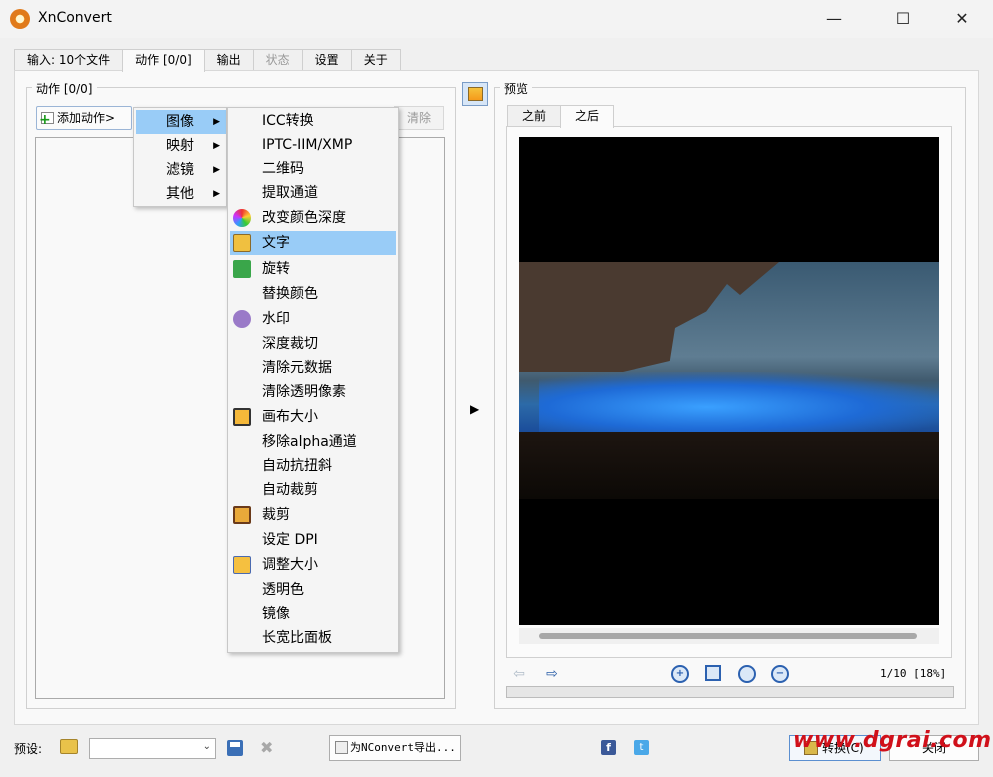 This screenshot has width=993, height=777. I want to click on menu-item-label: 滤镜, so click(180, 170).